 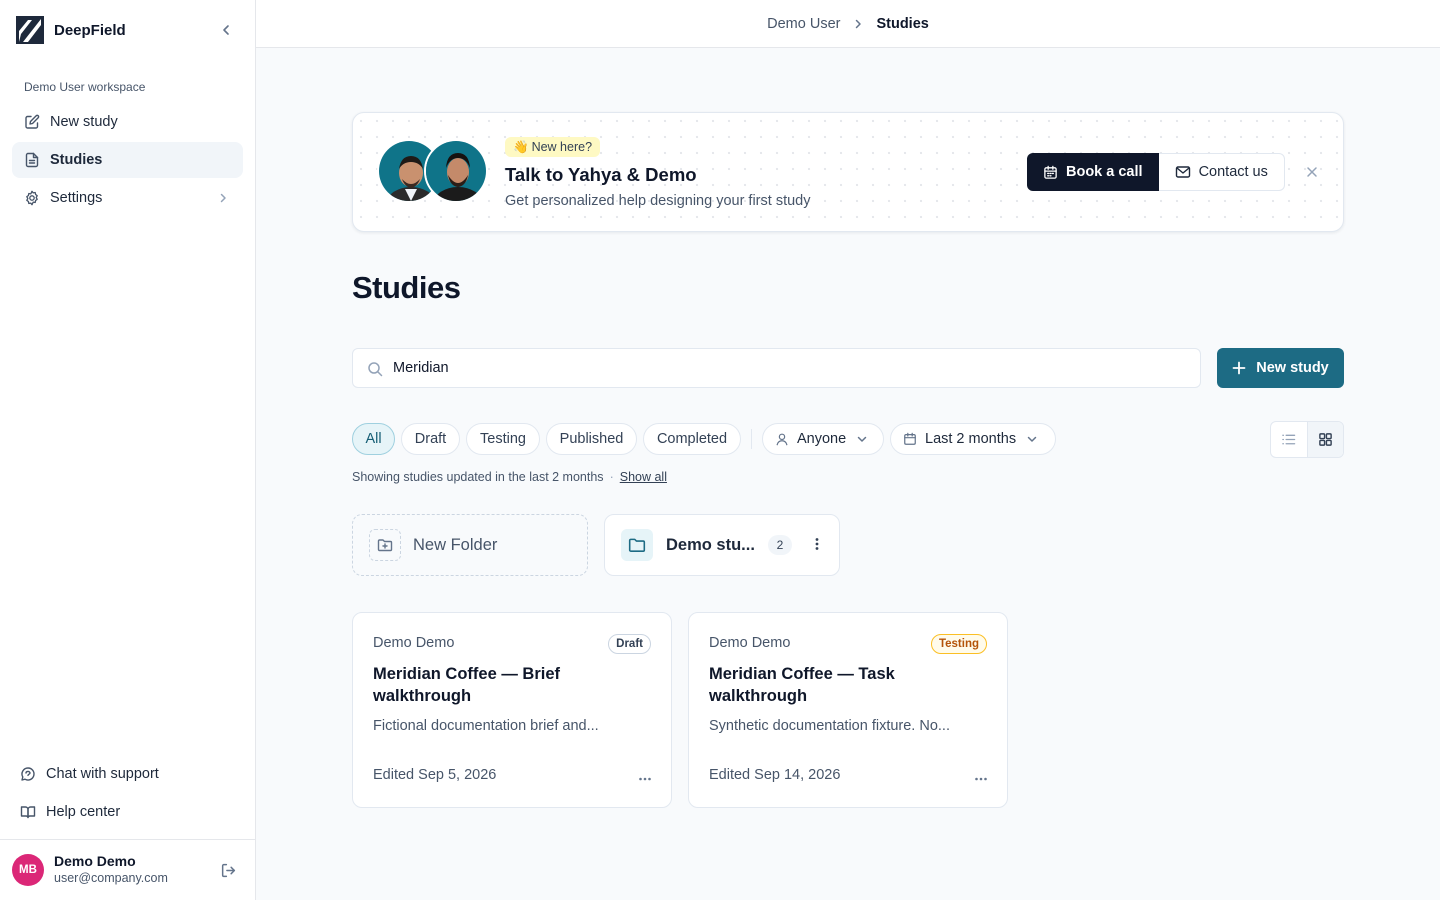 What do you see at coordinates (226, 30) in the screenshot?
I see `chevron-left-icon` at bounding box center [226, 30].